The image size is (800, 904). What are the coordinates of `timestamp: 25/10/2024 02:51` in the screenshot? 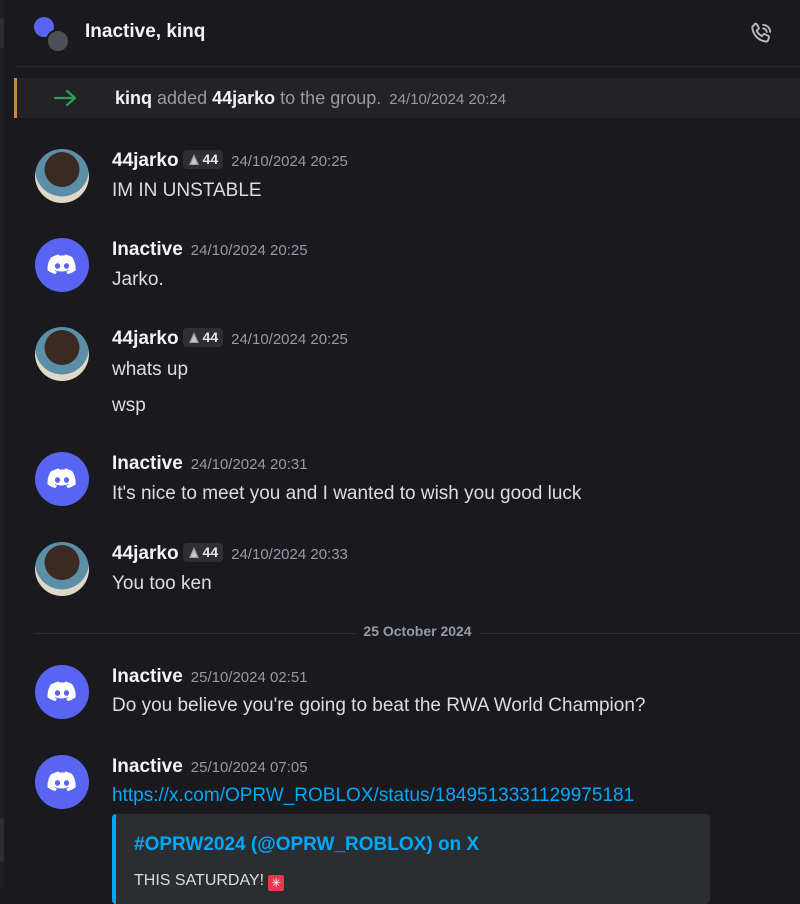 It's located at (249, 677).